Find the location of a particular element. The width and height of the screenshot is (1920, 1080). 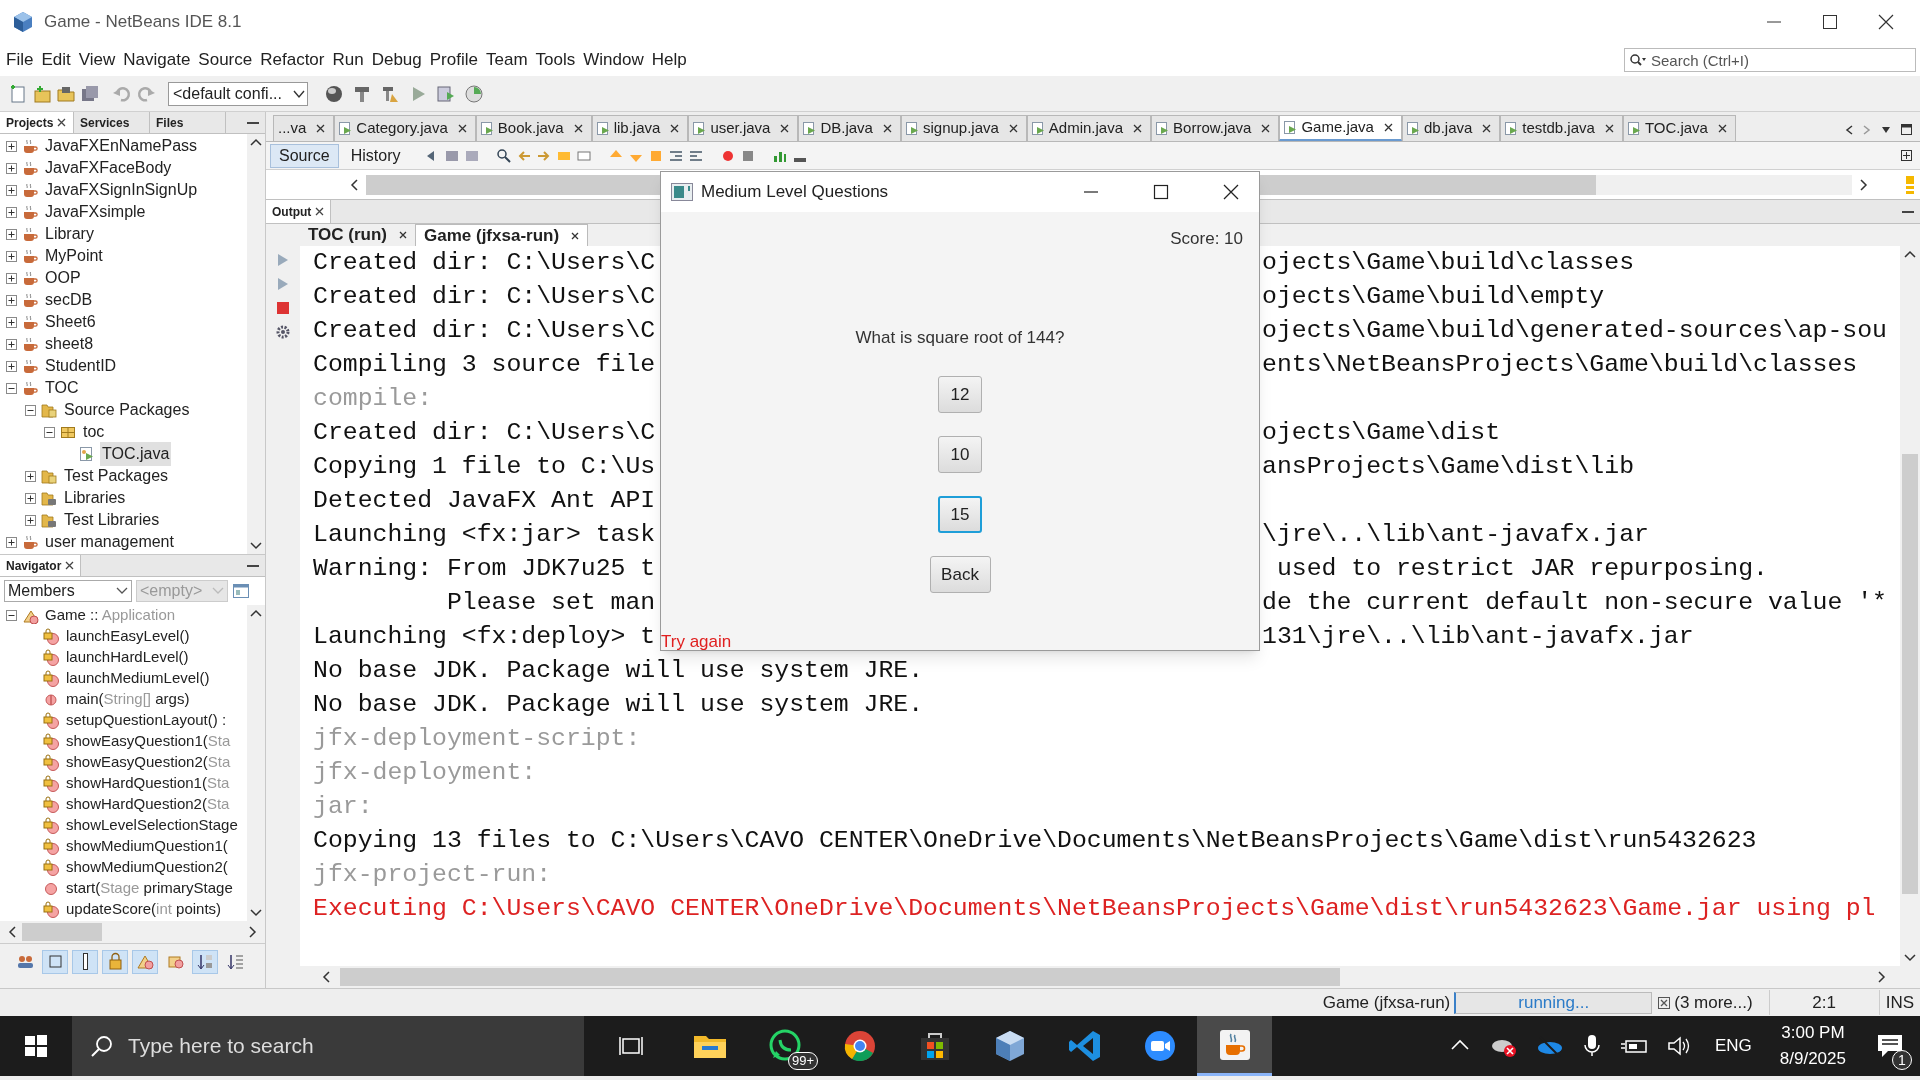

output-line: ansProjects\Game\dist\lib is located at coordinates (1448, 467).